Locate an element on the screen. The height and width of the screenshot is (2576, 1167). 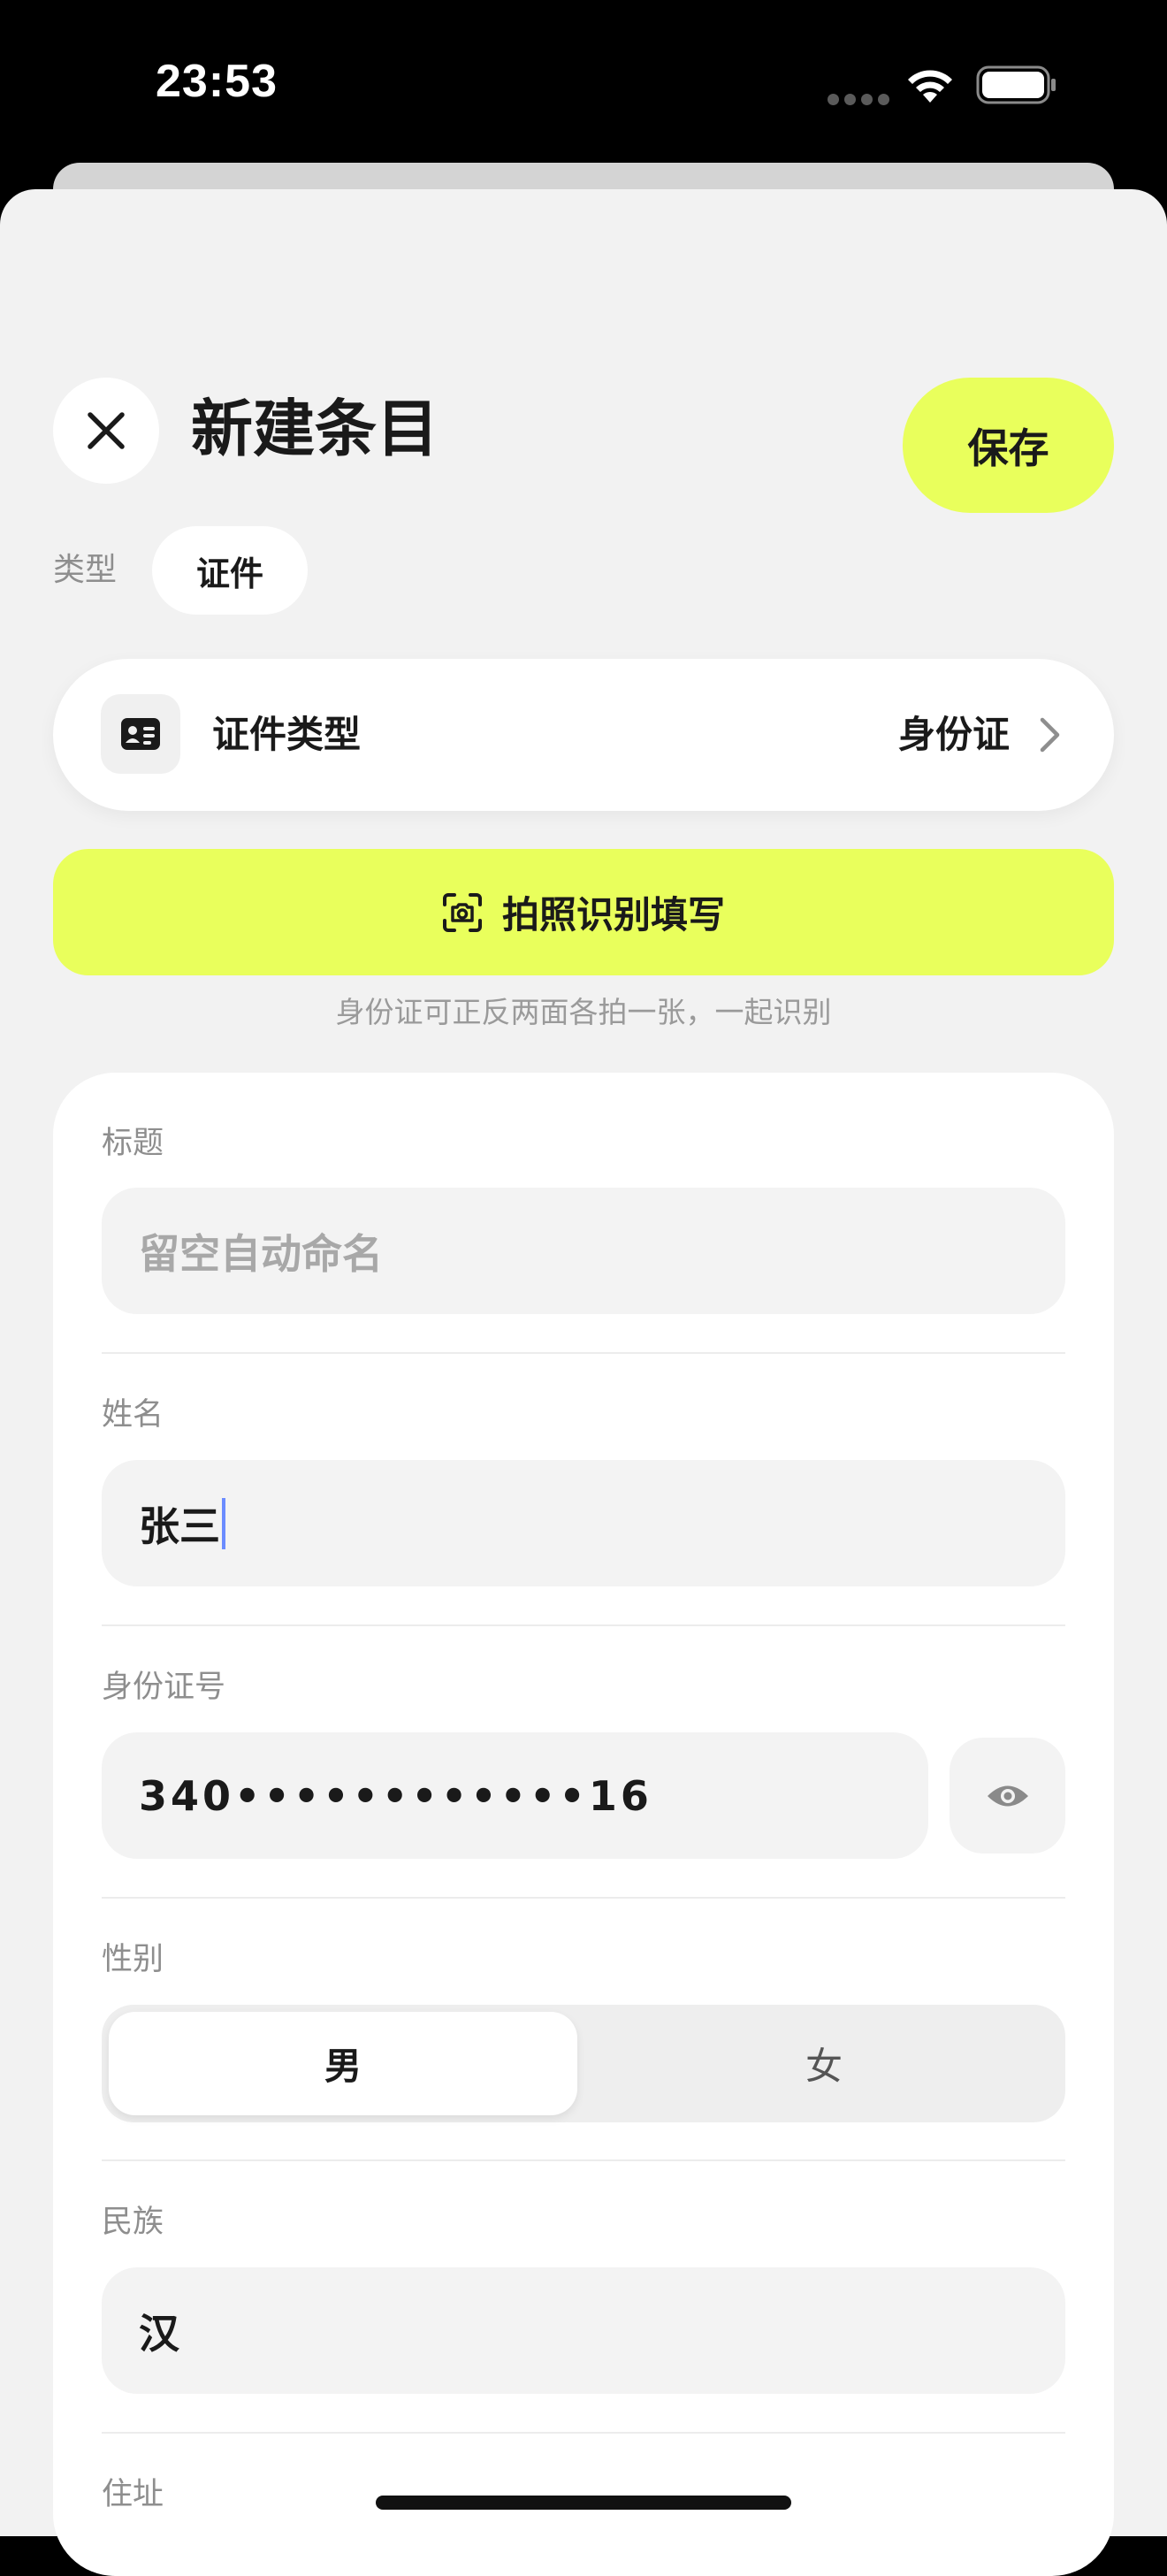
home-indicator is located at coordinates (583, 2503).